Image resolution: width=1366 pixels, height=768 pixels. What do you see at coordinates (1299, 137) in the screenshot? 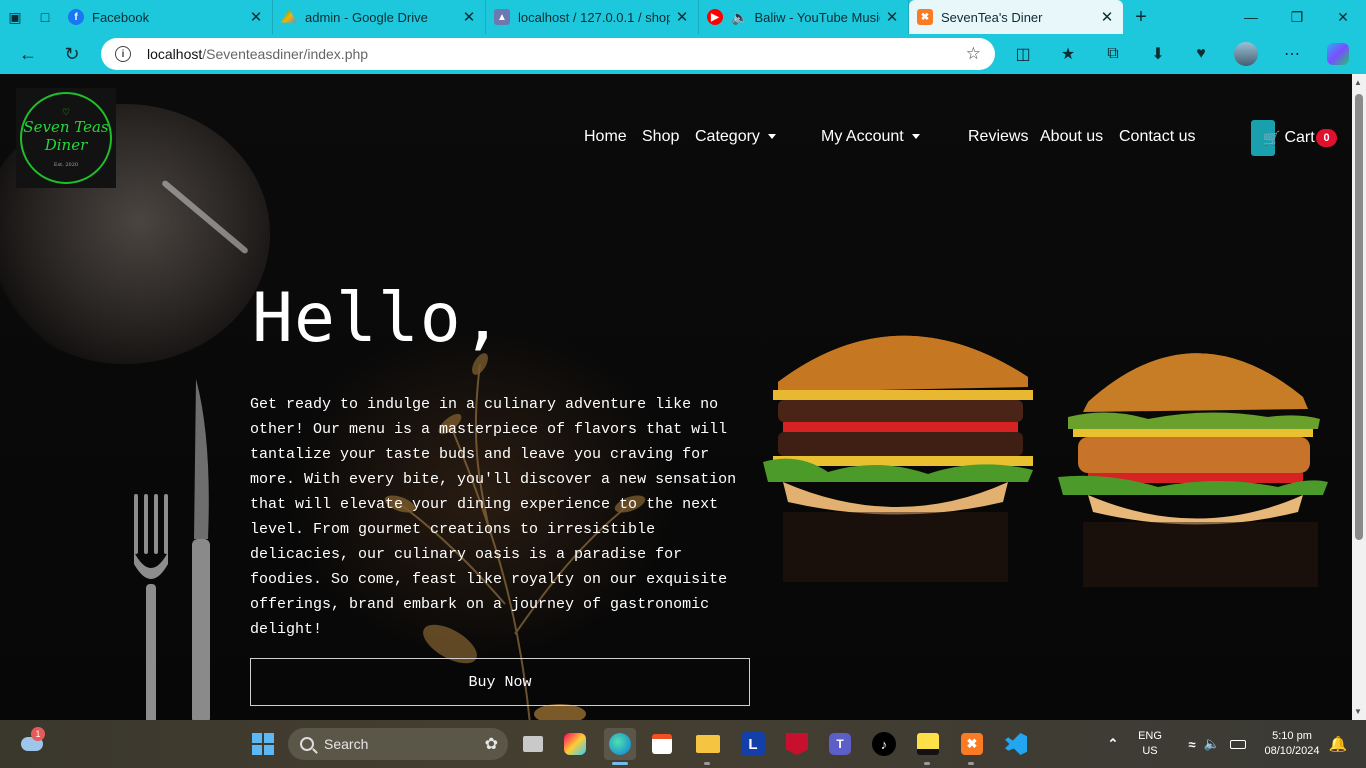
I see `cart-label: Cart` at bounding box center [1299, 137].